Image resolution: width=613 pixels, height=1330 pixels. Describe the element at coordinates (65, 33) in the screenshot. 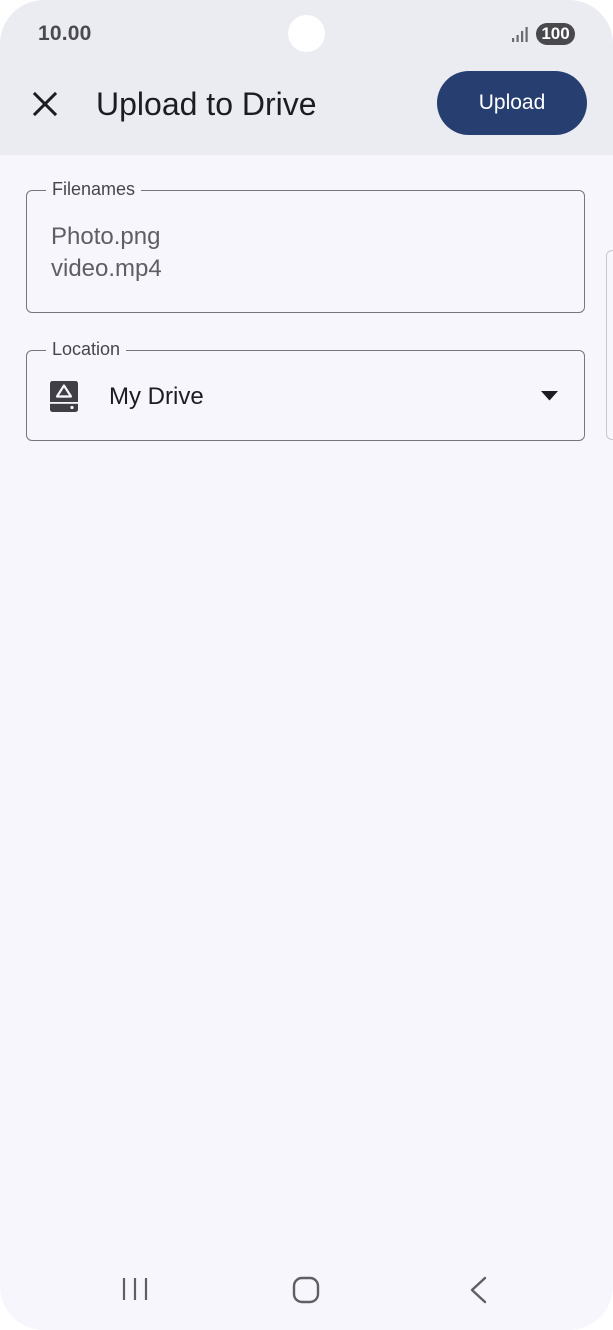

I see `status-time: 10.00` at that location.